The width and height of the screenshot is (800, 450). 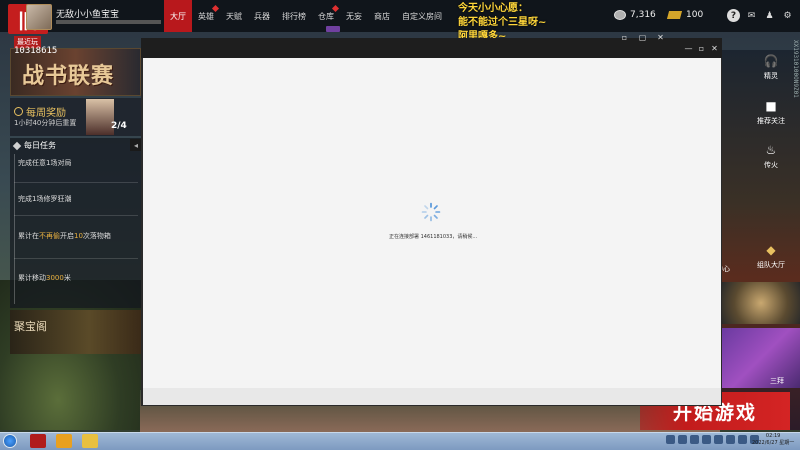 I want to click on tab-label: 排行榜, so click(x=294, y=16).